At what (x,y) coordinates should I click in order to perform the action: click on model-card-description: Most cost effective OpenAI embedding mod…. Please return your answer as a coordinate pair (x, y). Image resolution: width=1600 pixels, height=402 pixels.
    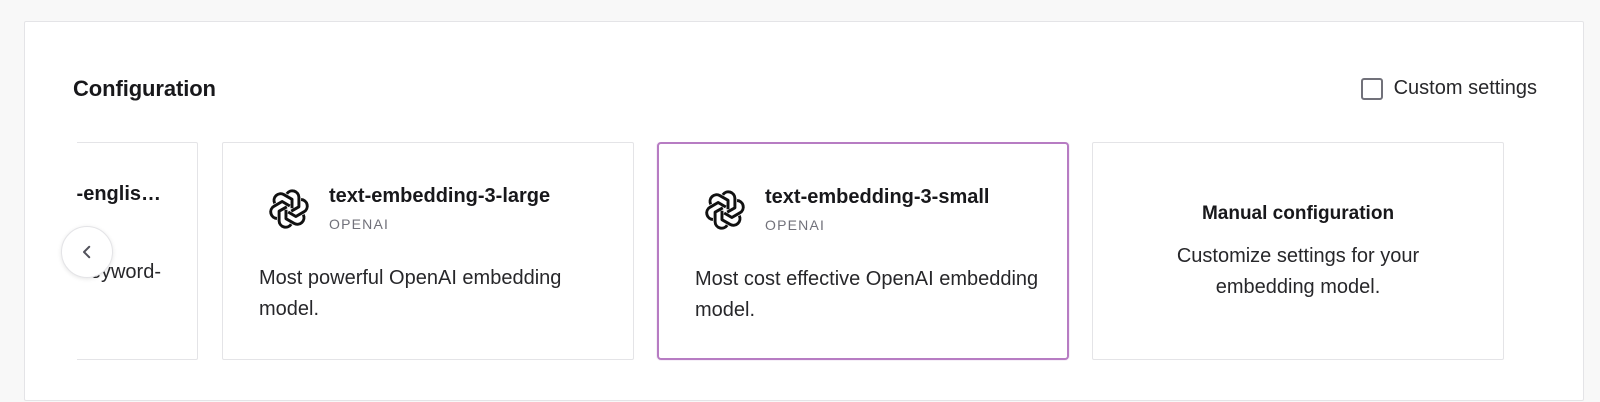
    Looking at the image, I should click on (867, 294).